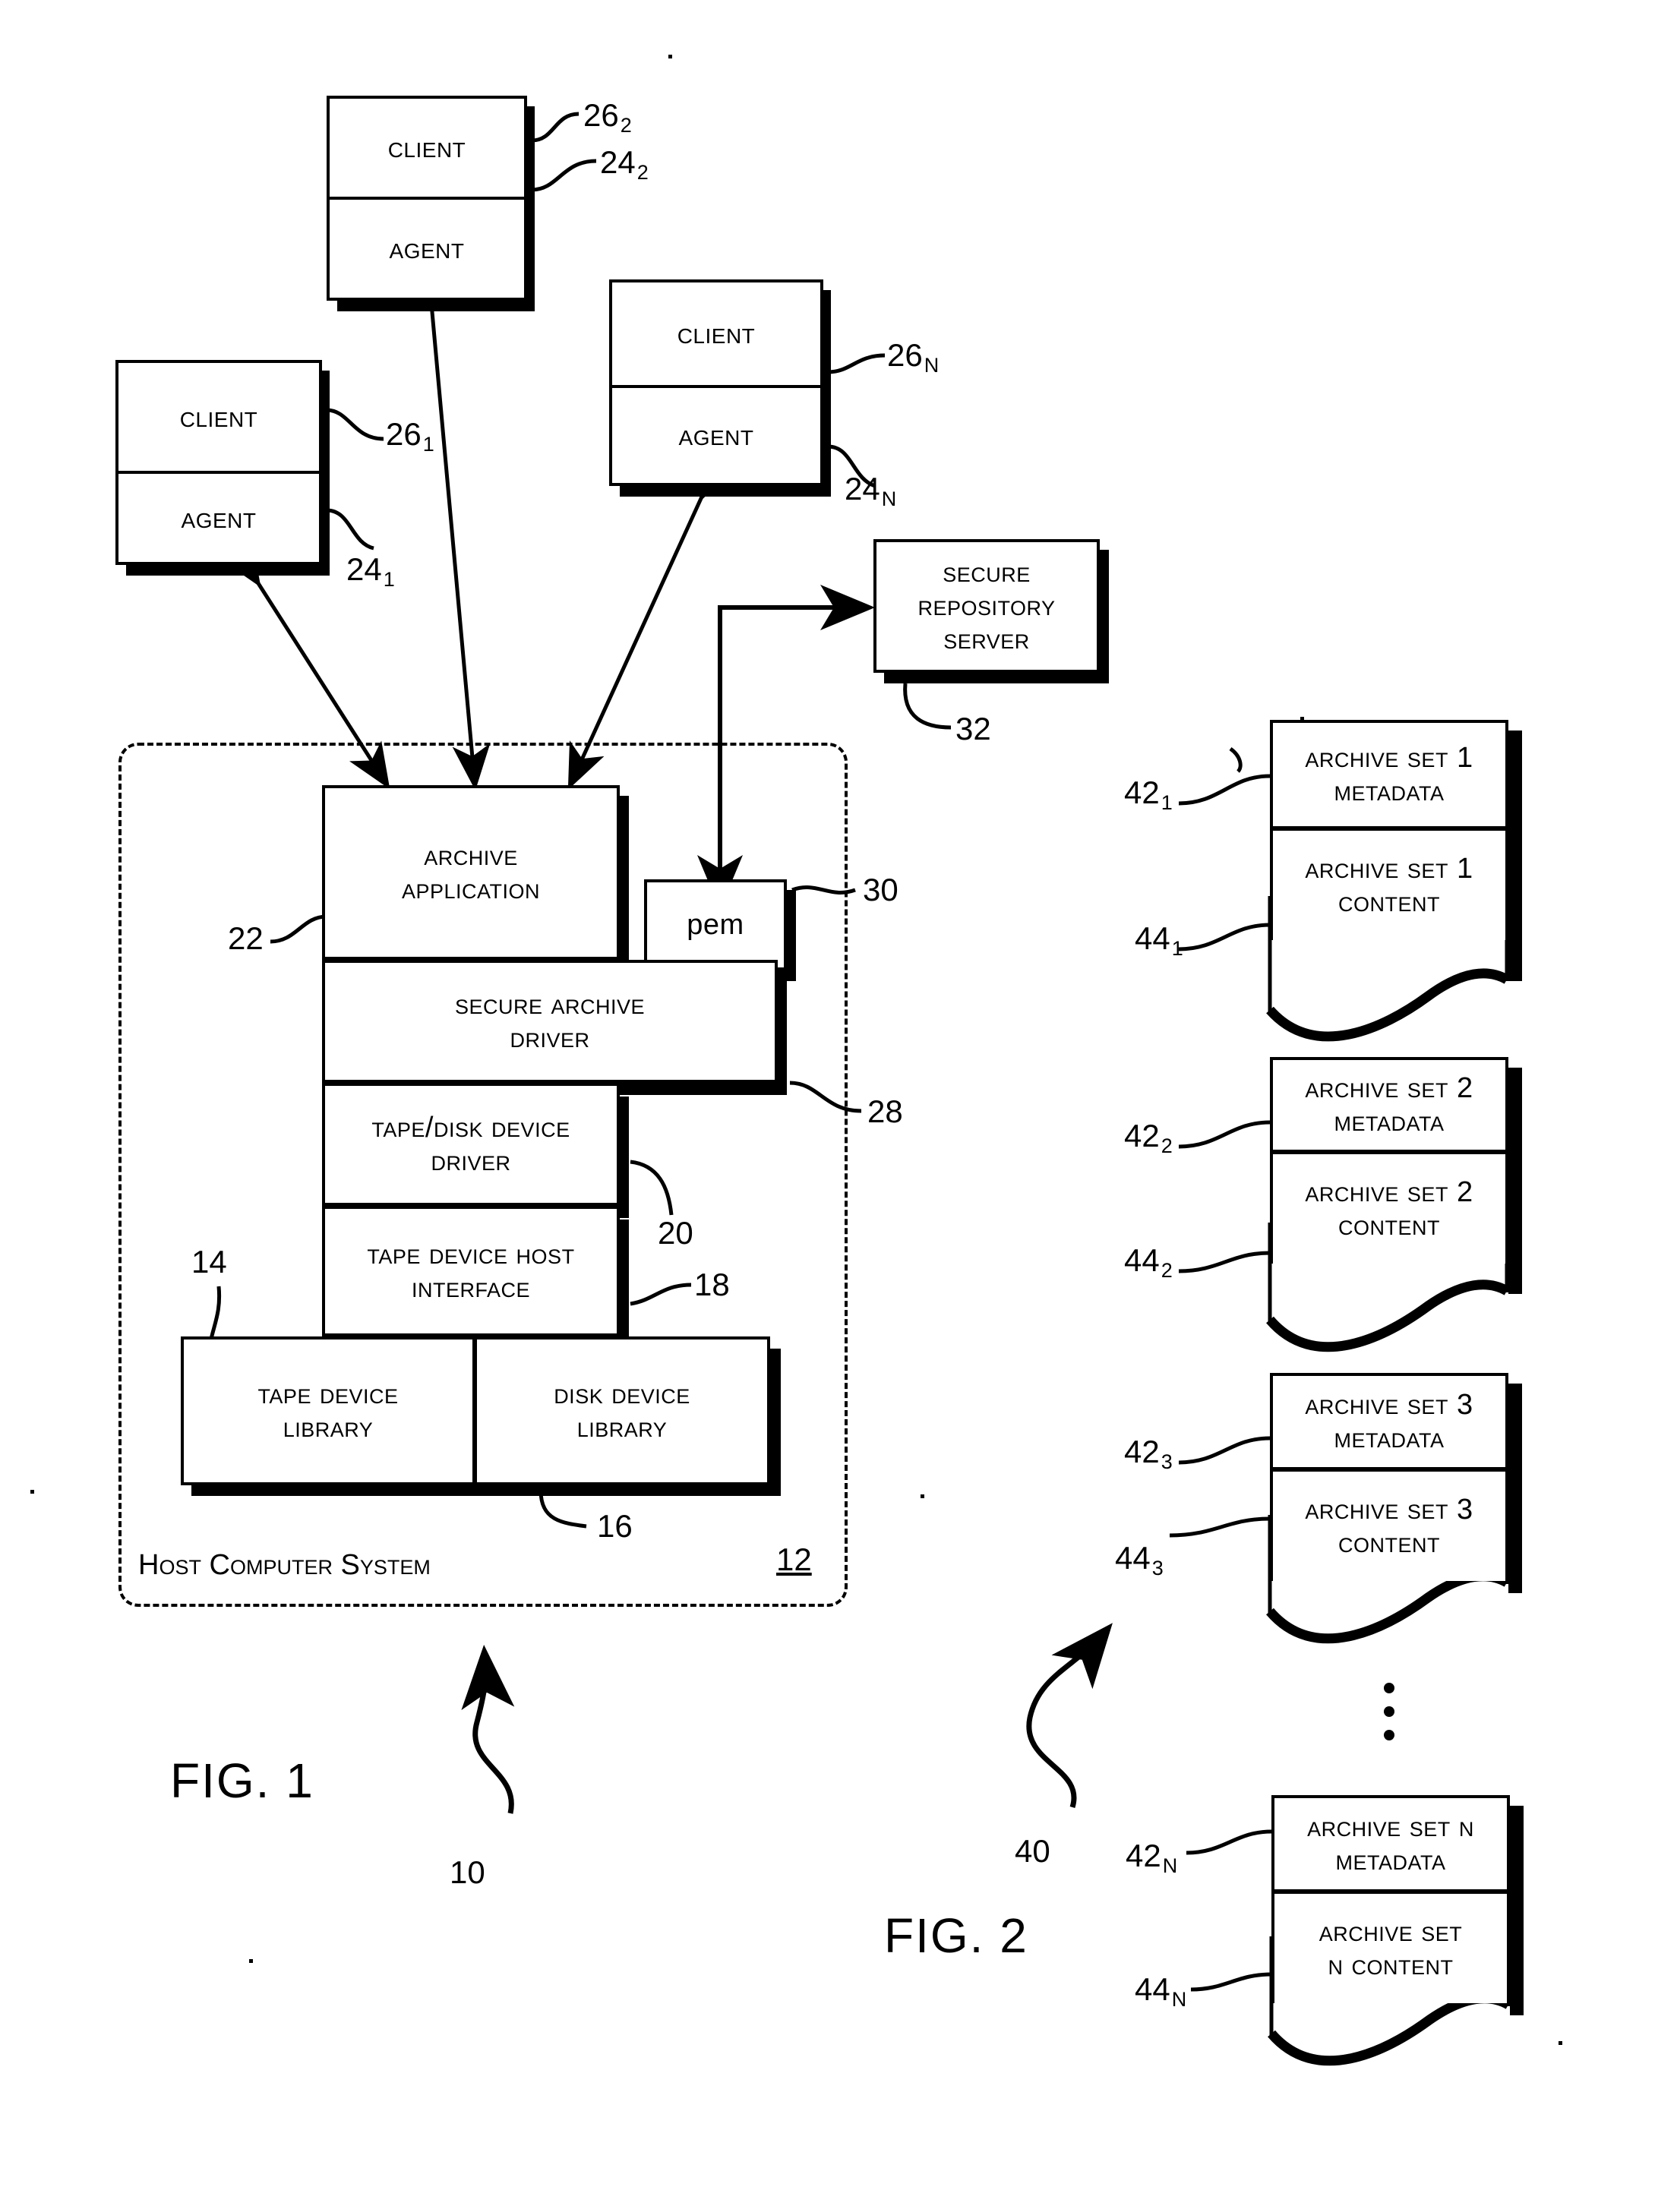 The height and width of the screenshot is (2212, 1677). Describe the element at coordinates (550, 1038) in the screenshot. I see `secure-archive-driver-line2: Driver` at that location.